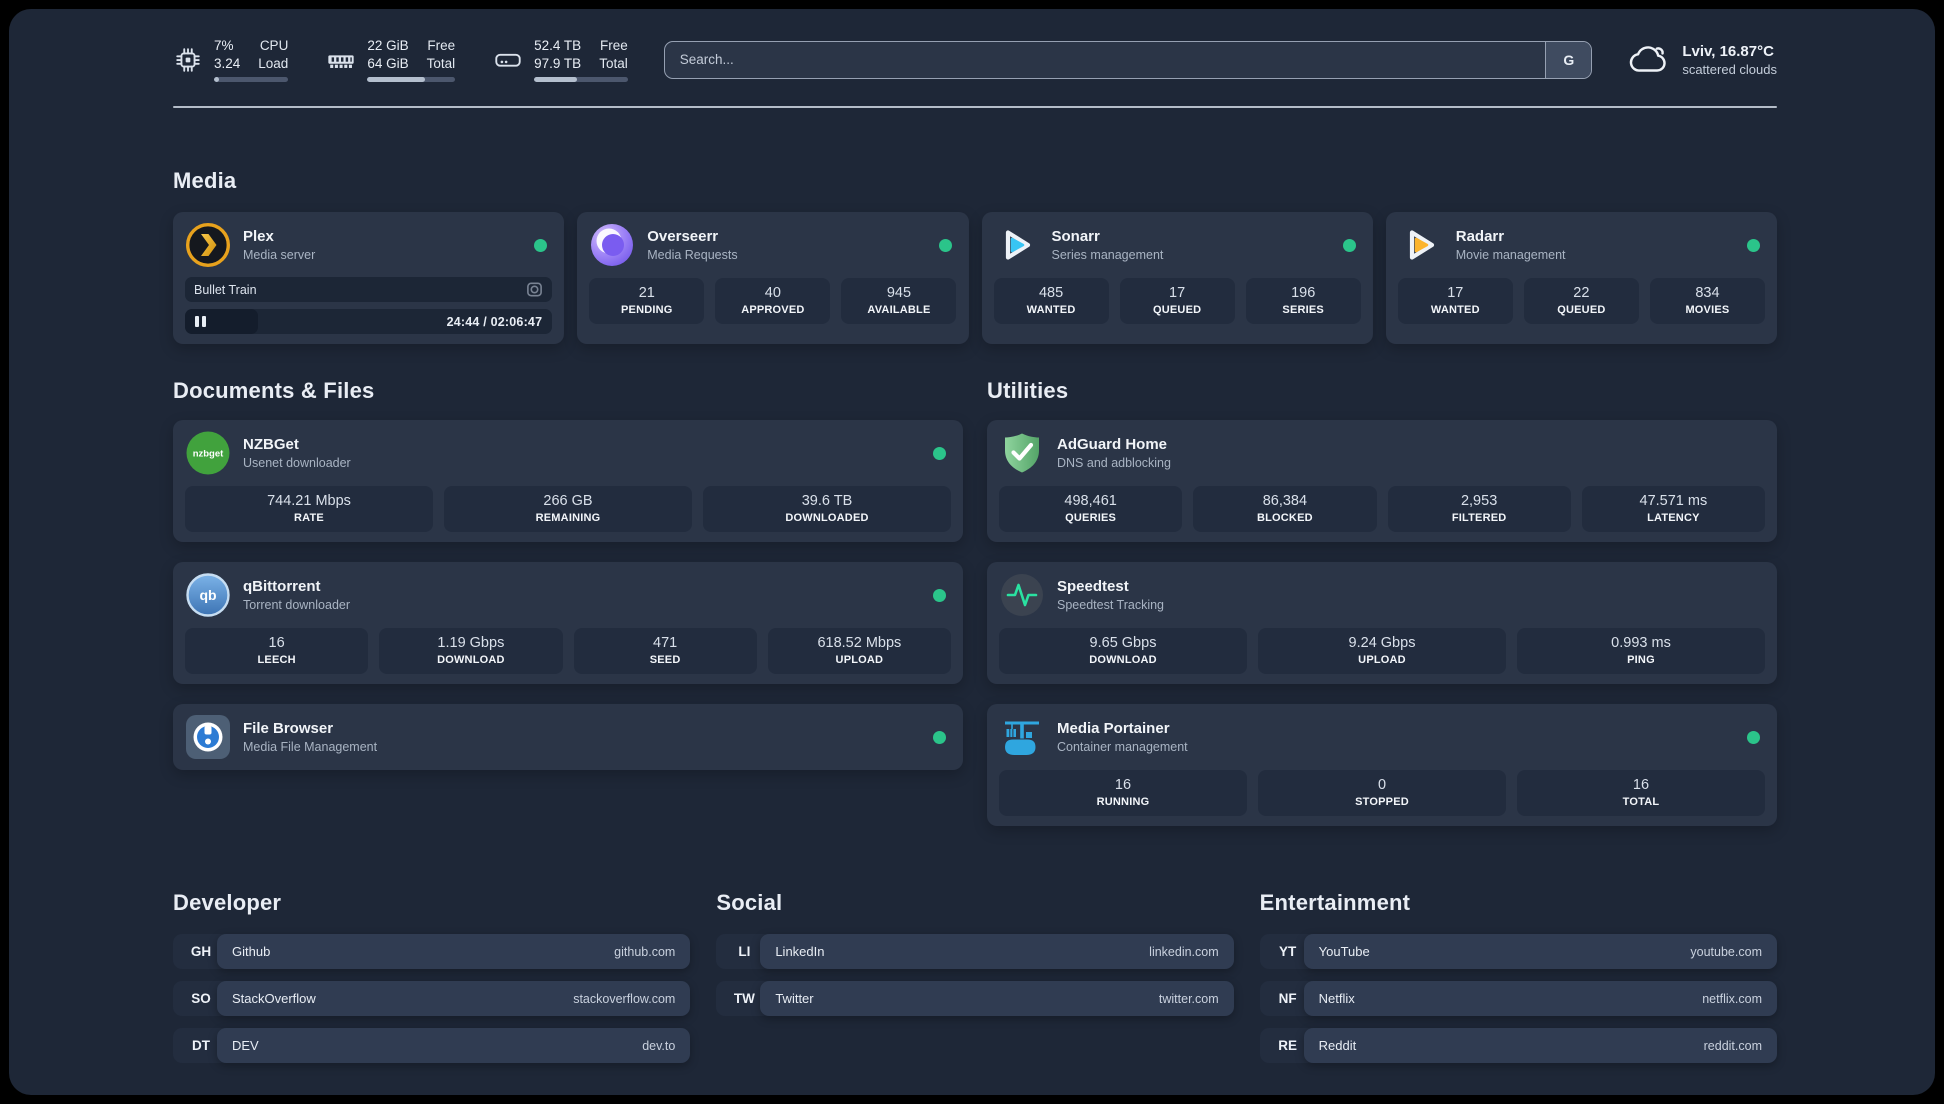  What do you see at coordinates (369, 321) in the screenshot?
I see `playback-progress-bar: 24:44 / 02:06:47` at bounding box center [369, 321].